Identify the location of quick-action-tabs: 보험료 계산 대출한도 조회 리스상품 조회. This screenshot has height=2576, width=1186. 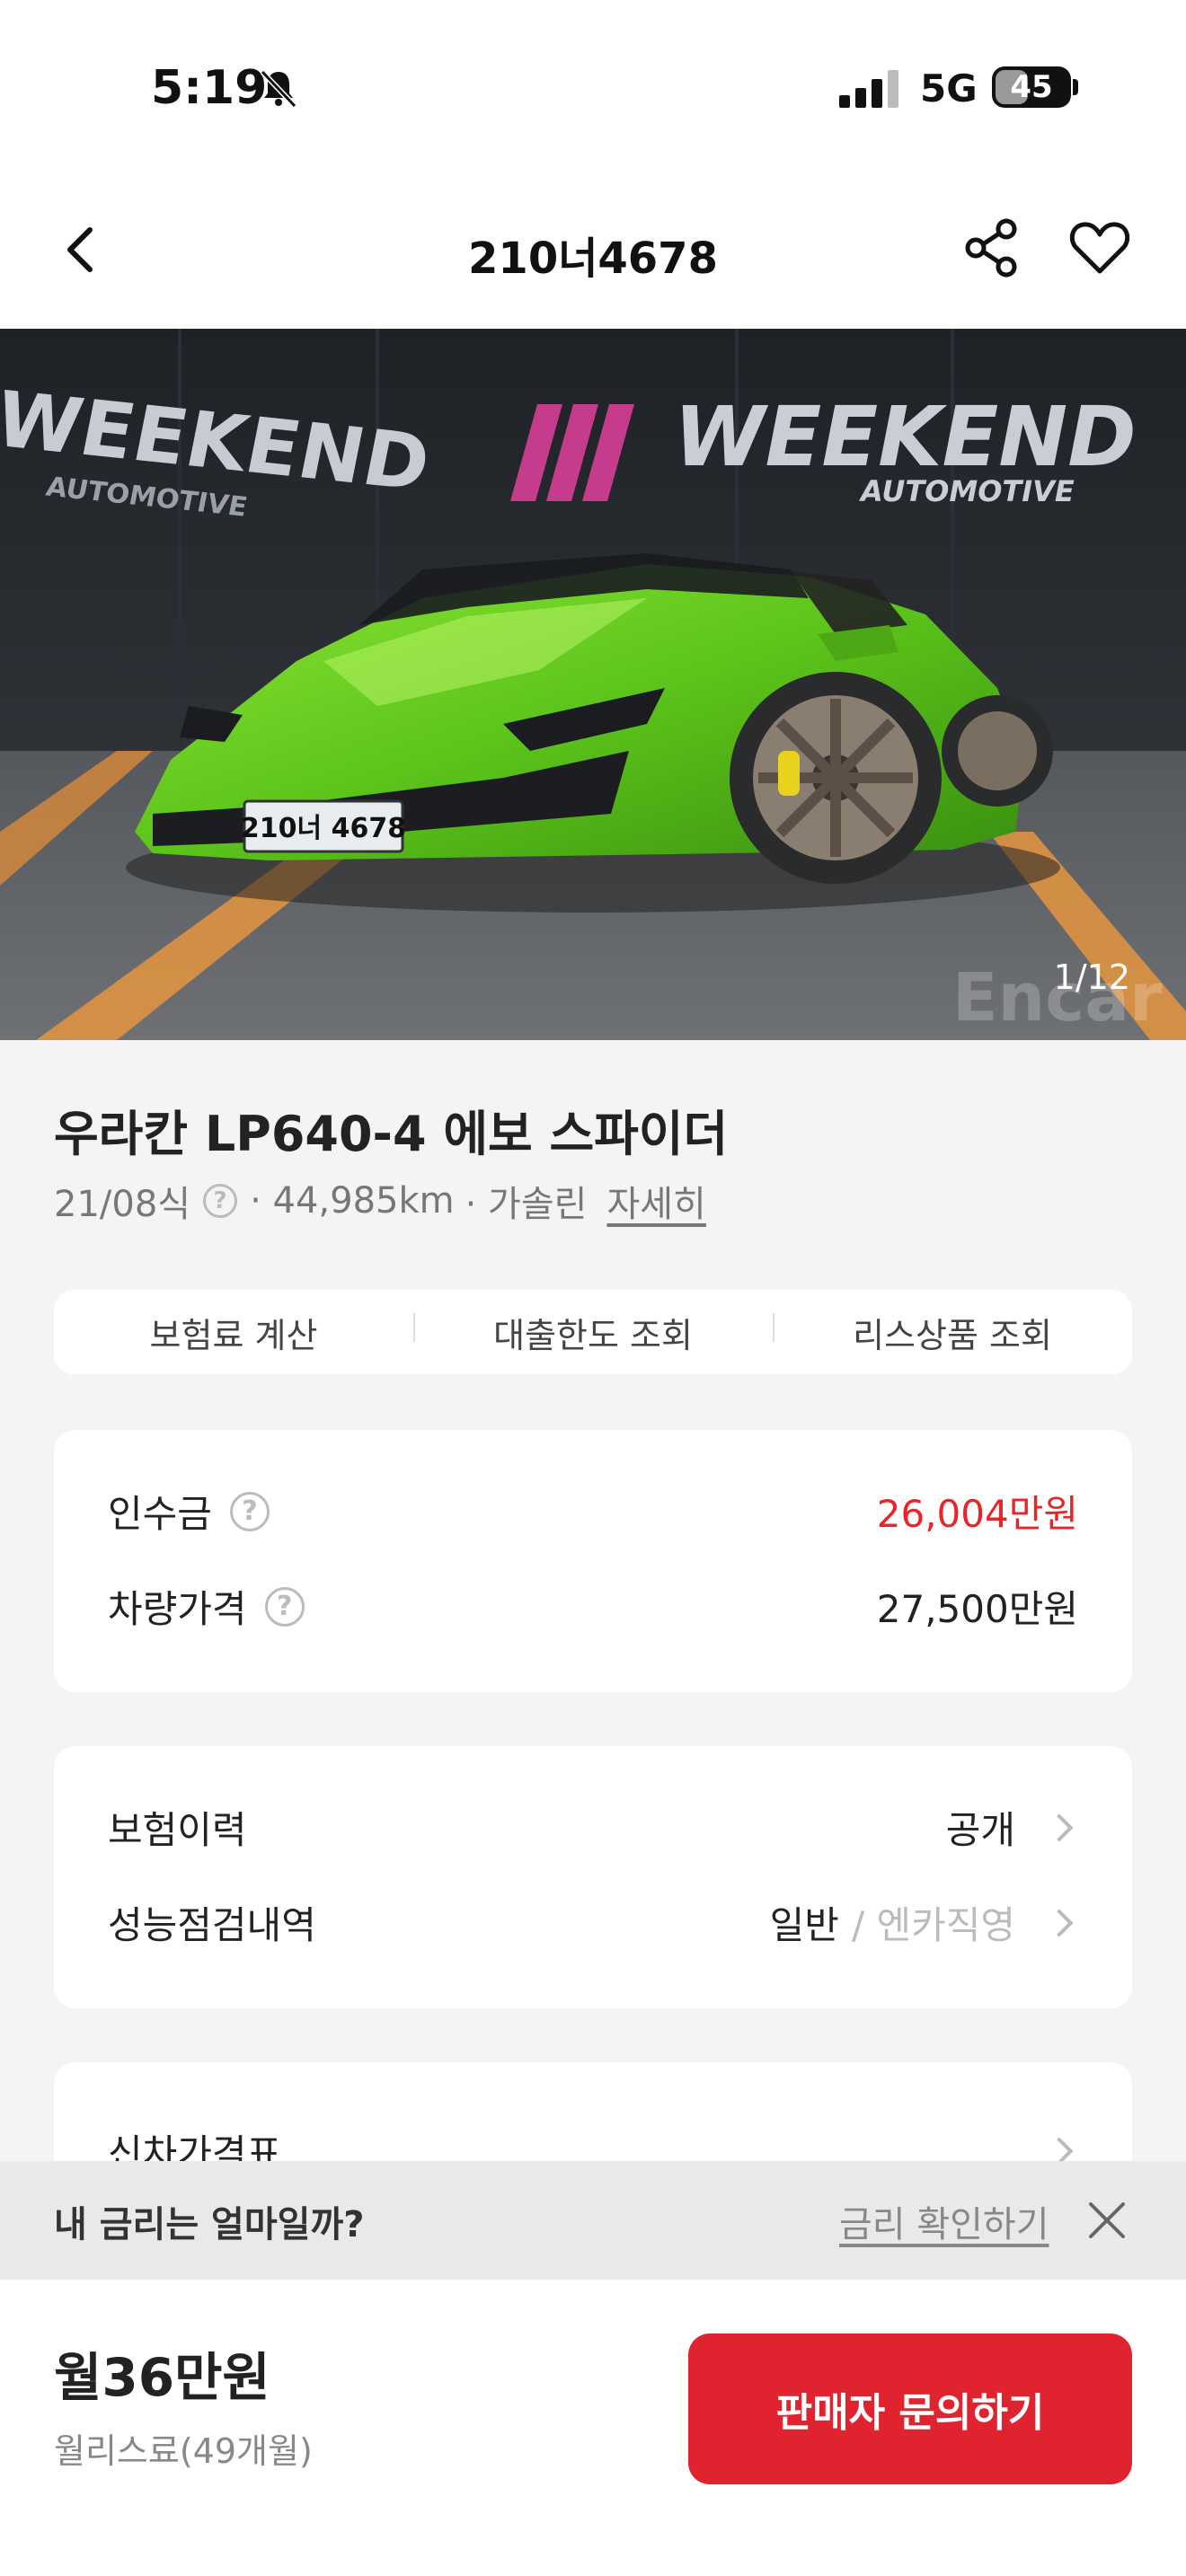
(593, 1332).